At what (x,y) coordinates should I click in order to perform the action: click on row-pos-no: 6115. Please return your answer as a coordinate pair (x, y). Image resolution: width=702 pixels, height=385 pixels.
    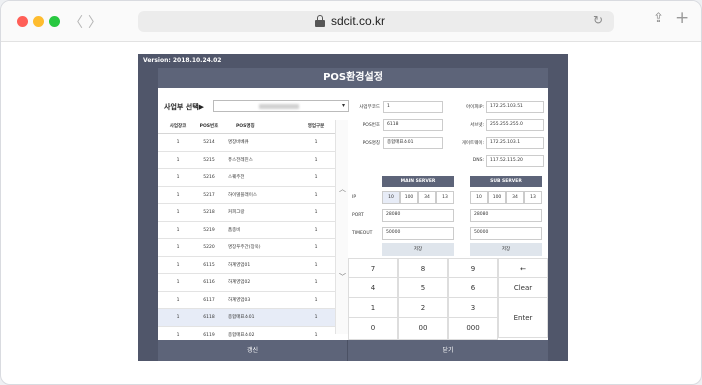
    Looking at the image, I should click on (209, 265).